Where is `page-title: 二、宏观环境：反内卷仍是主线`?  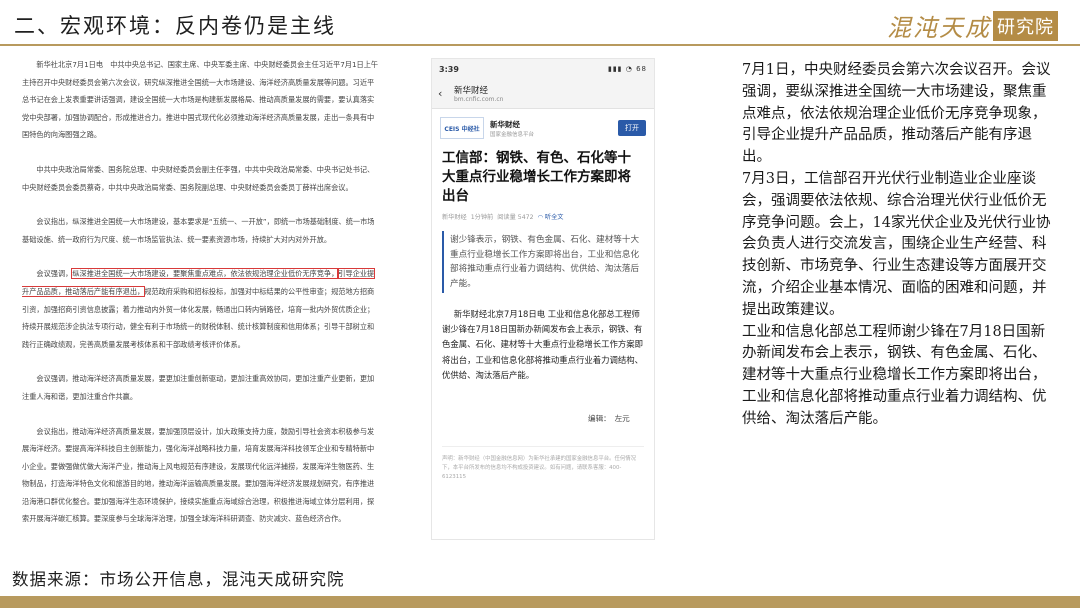
page-title: 二、宏观环境：反内卷仍是主线 is located at coordinates (175, 26).